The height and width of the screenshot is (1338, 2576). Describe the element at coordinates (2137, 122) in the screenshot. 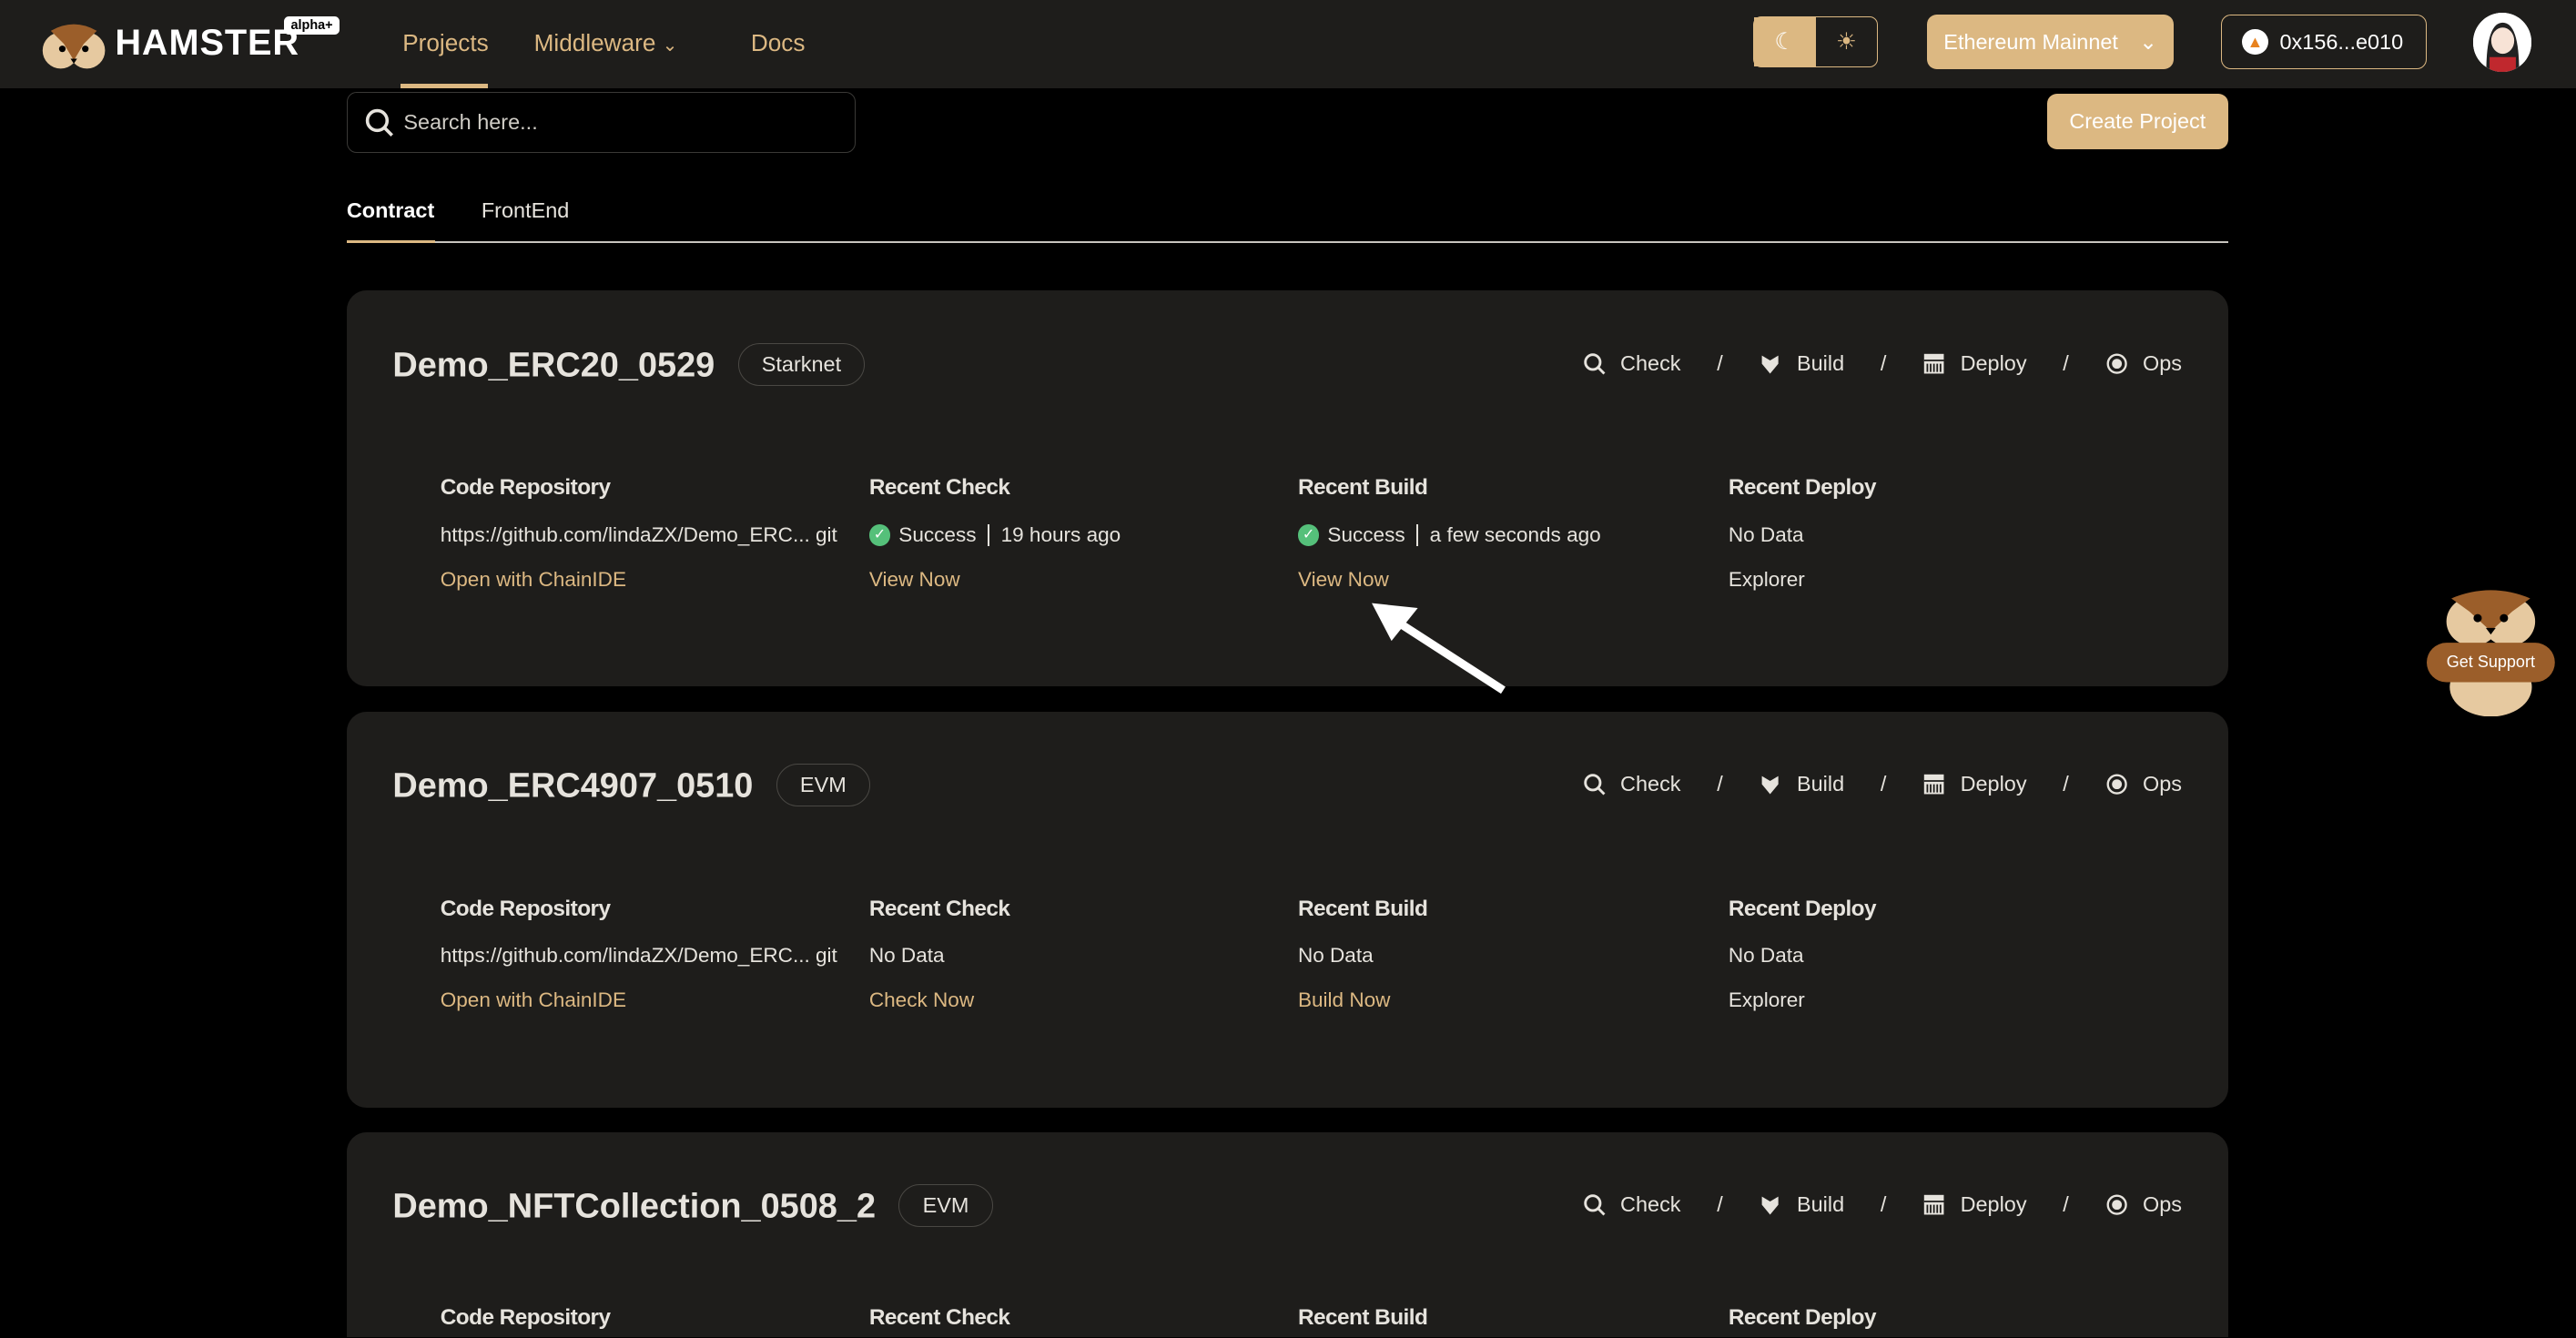

I see `create-project-button: Create Project` at that location.